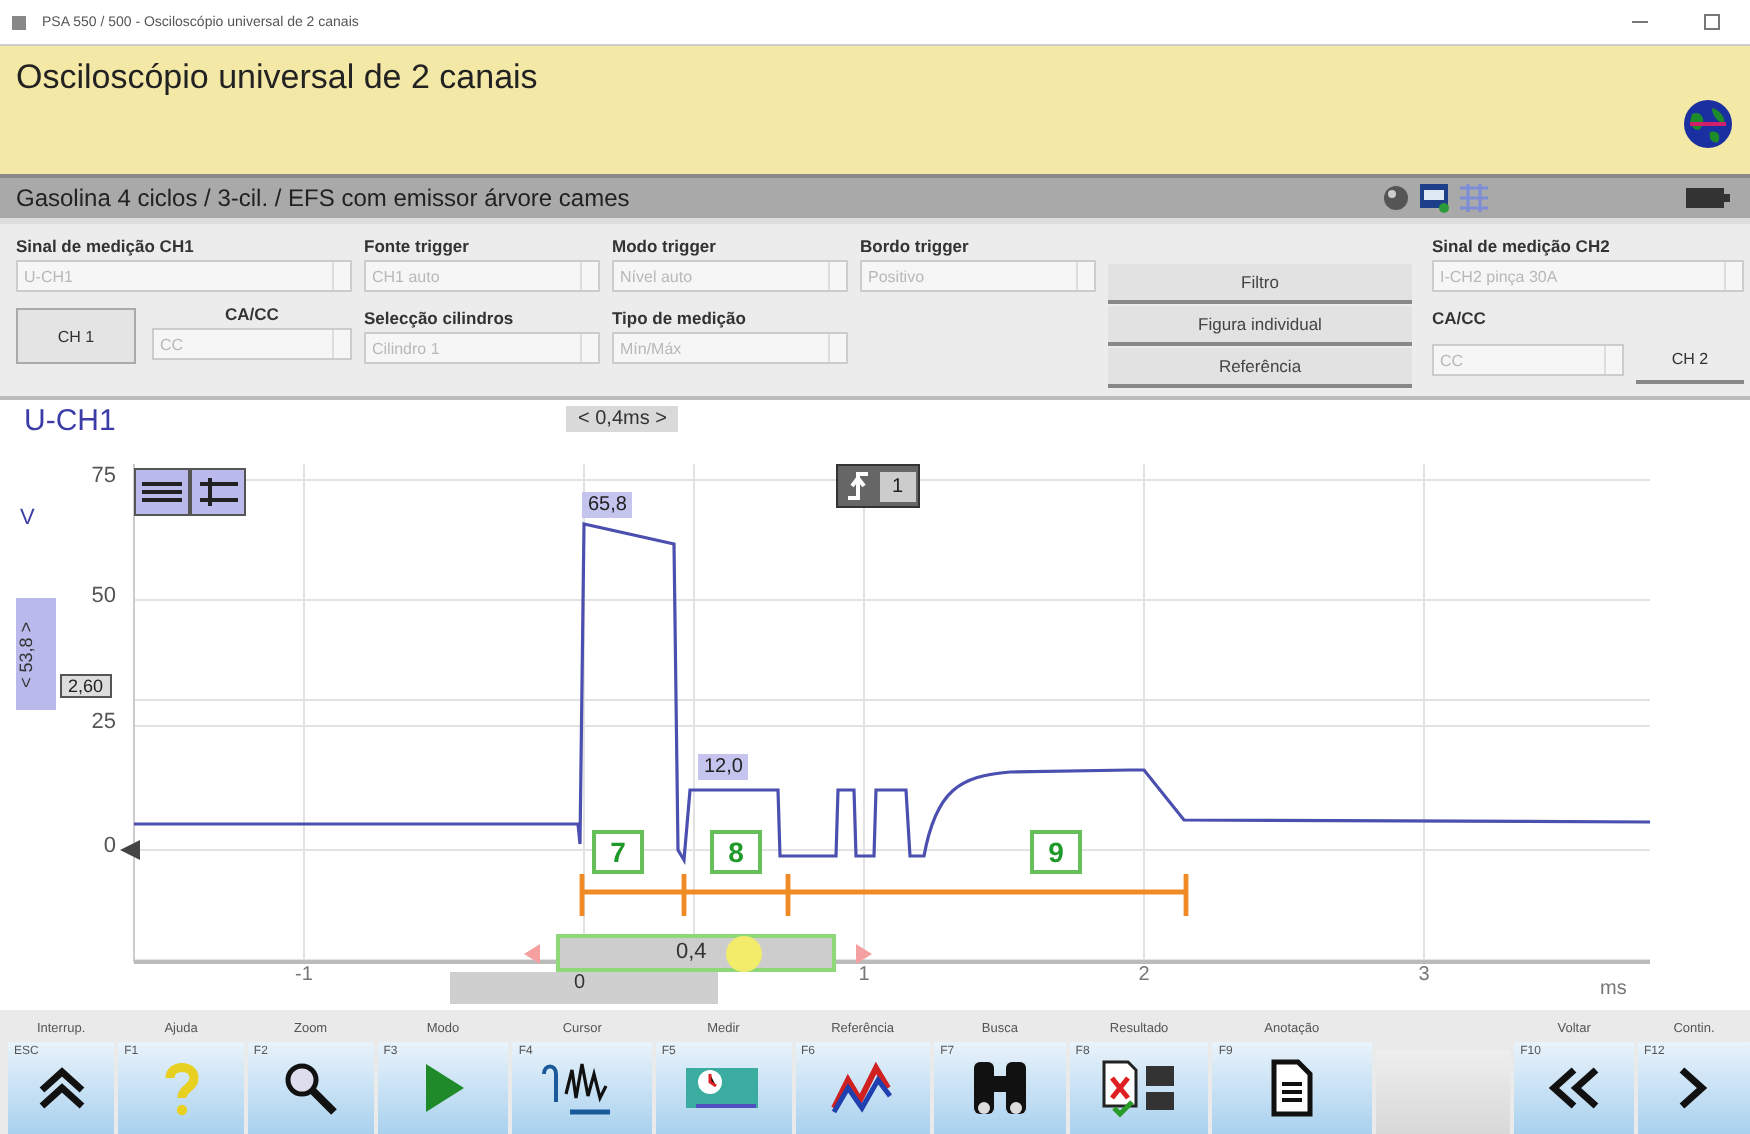  I want to click on scale-icon, so click(190, 492).